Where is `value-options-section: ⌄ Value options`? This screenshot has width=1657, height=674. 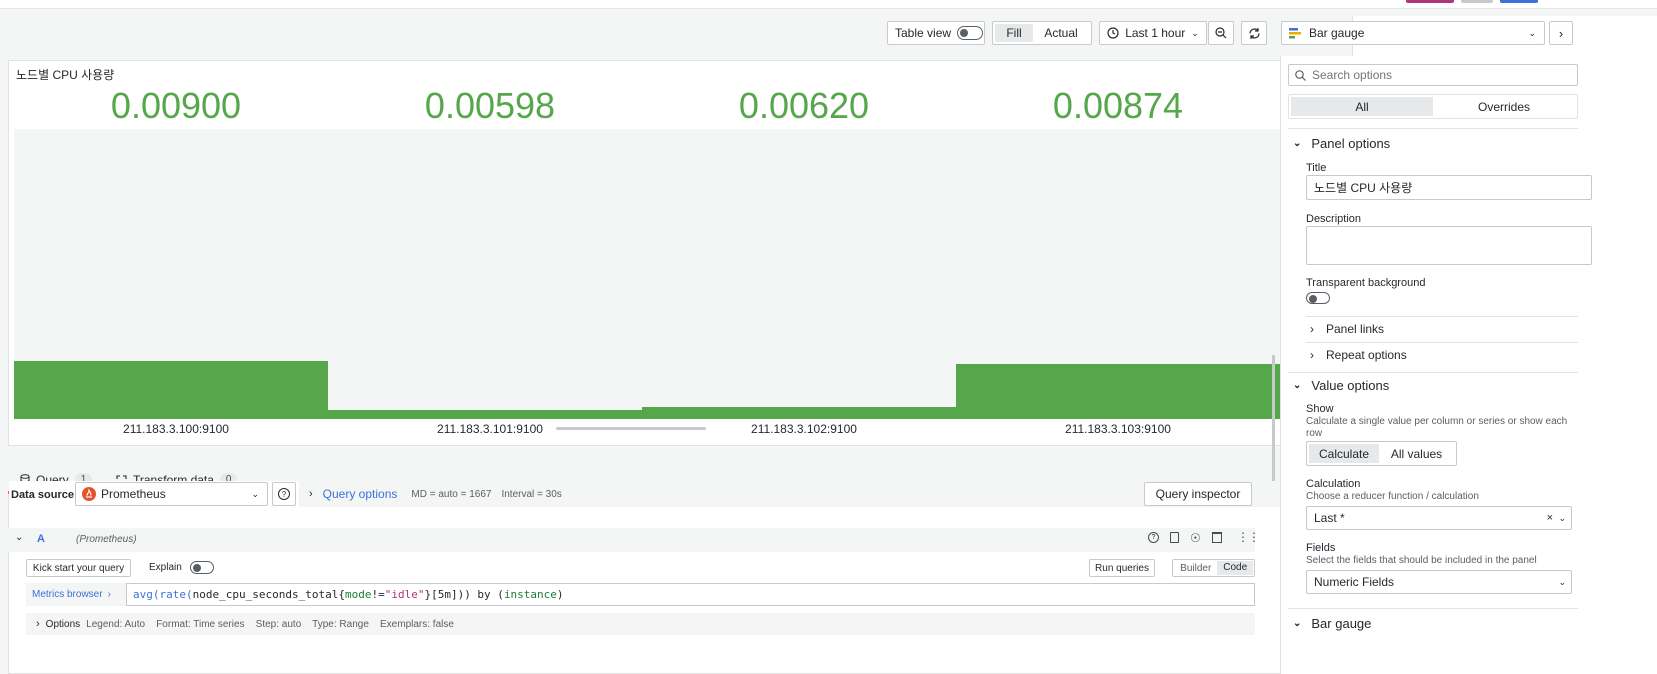 value-options-section: ⌄ Value options is located at coordinates (1341, 385).